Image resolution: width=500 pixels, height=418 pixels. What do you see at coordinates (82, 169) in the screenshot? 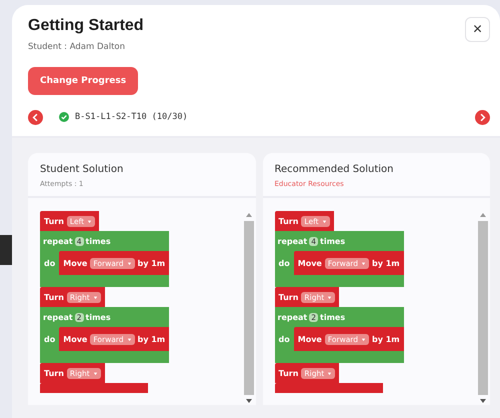
I see `card-title: Student Solution` at bounding box center [82, 169].